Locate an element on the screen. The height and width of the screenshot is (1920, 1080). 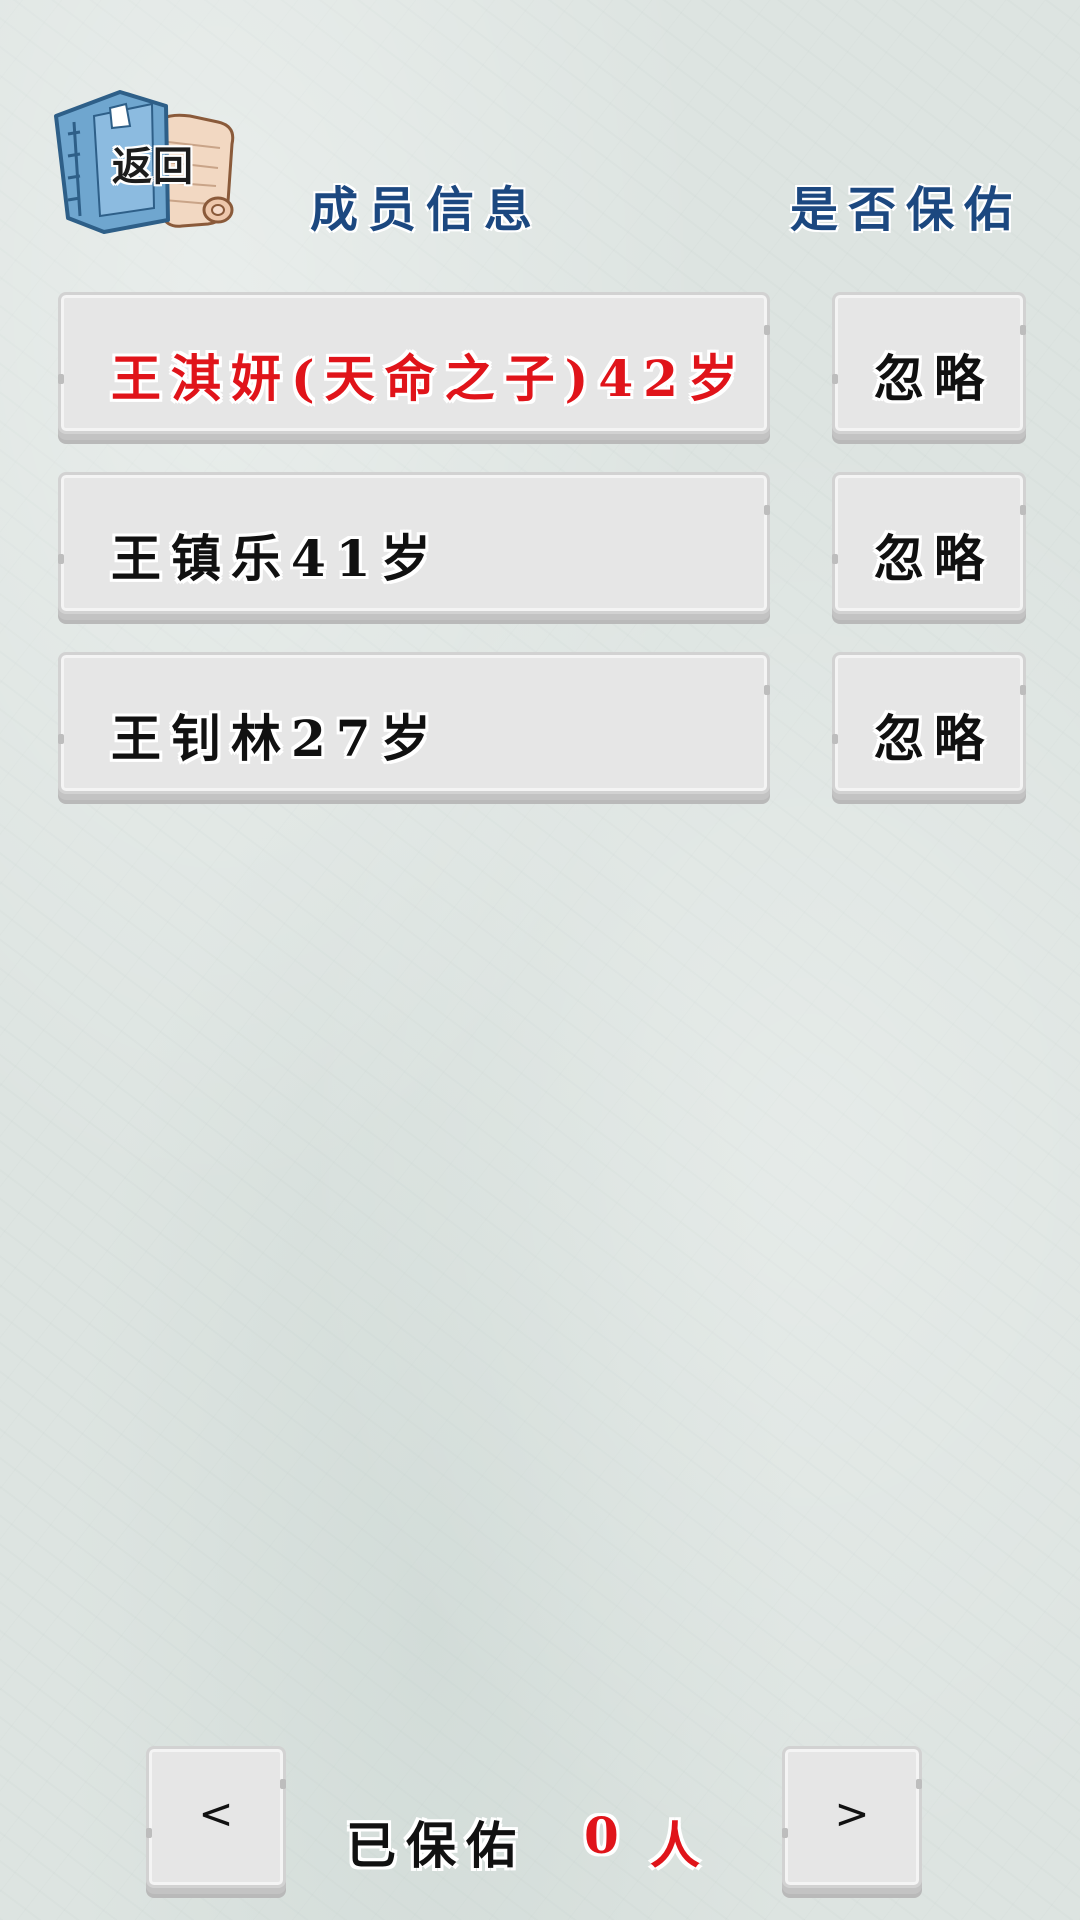
member-name: 王淇妍(天命之子)42岁 is located at coordinates (429, 378).